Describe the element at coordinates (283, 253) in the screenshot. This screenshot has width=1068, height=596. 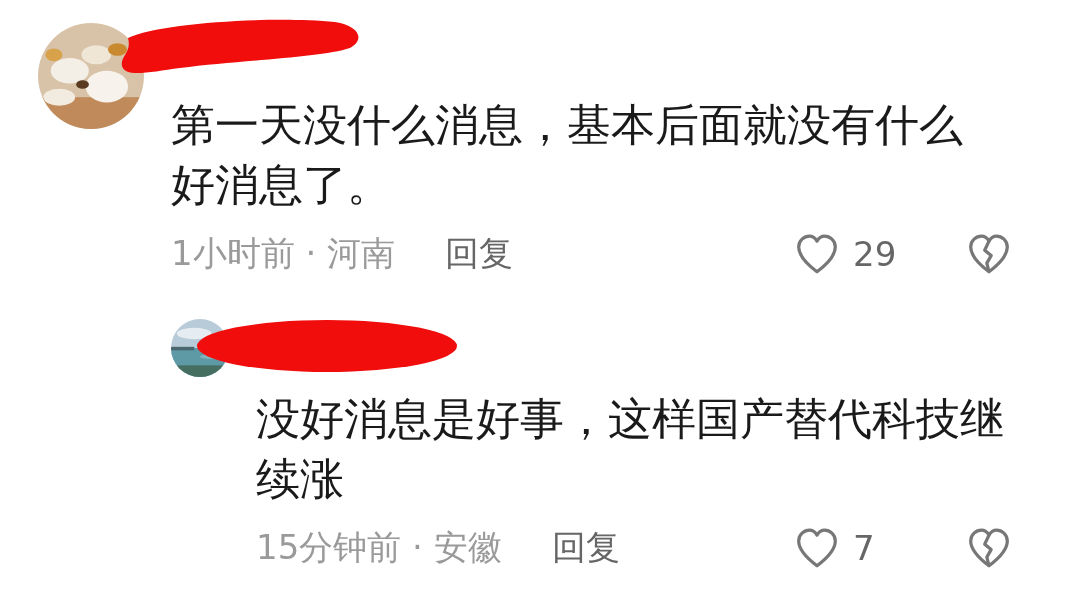
I see `comment-meta: 1小时前 · 河南` at that location.